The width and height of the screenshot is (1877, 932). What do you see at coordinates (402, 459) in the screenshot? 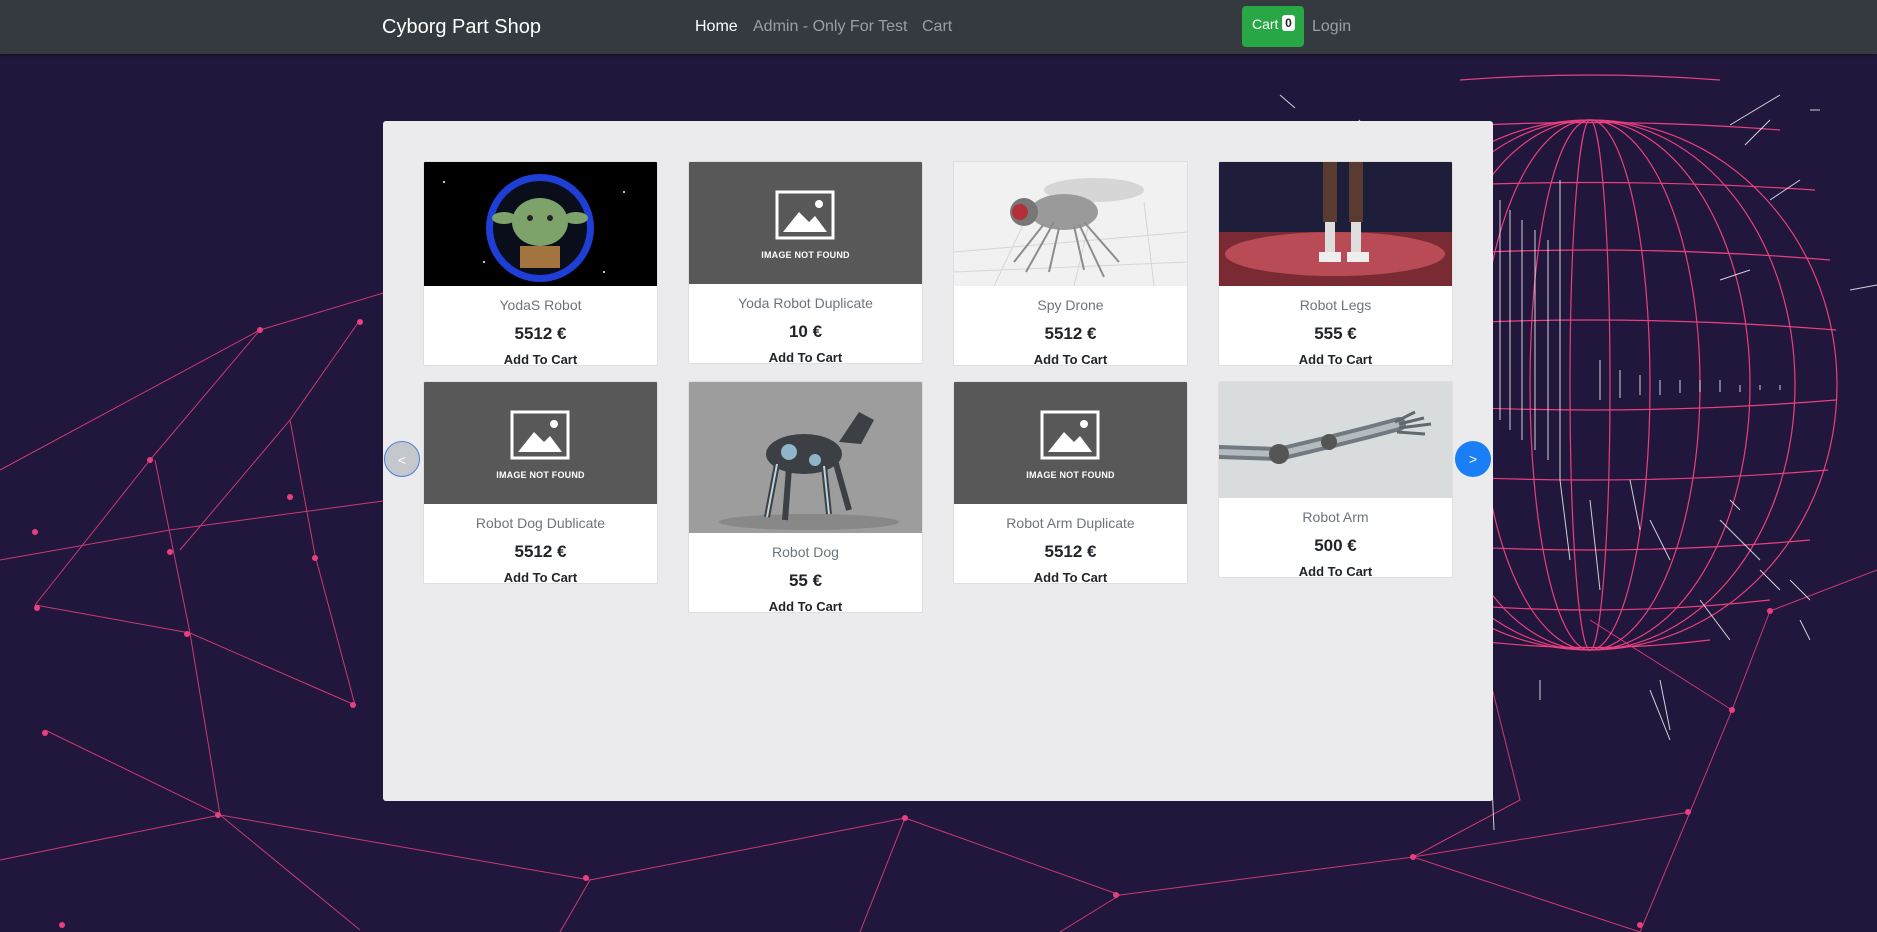
I see `carousel-prev-button: <` at bounding box center [402, 459].